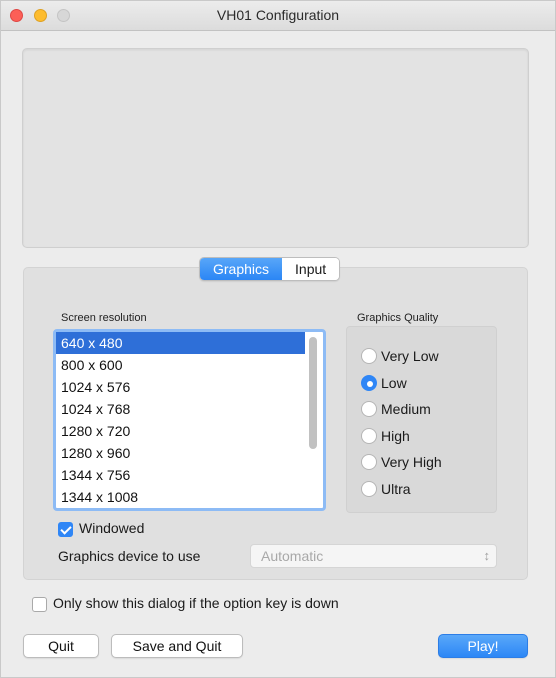 The height and width of the screenshot is (678, 556). I want to click on quality-option-label: Very High, so click(411, 462).